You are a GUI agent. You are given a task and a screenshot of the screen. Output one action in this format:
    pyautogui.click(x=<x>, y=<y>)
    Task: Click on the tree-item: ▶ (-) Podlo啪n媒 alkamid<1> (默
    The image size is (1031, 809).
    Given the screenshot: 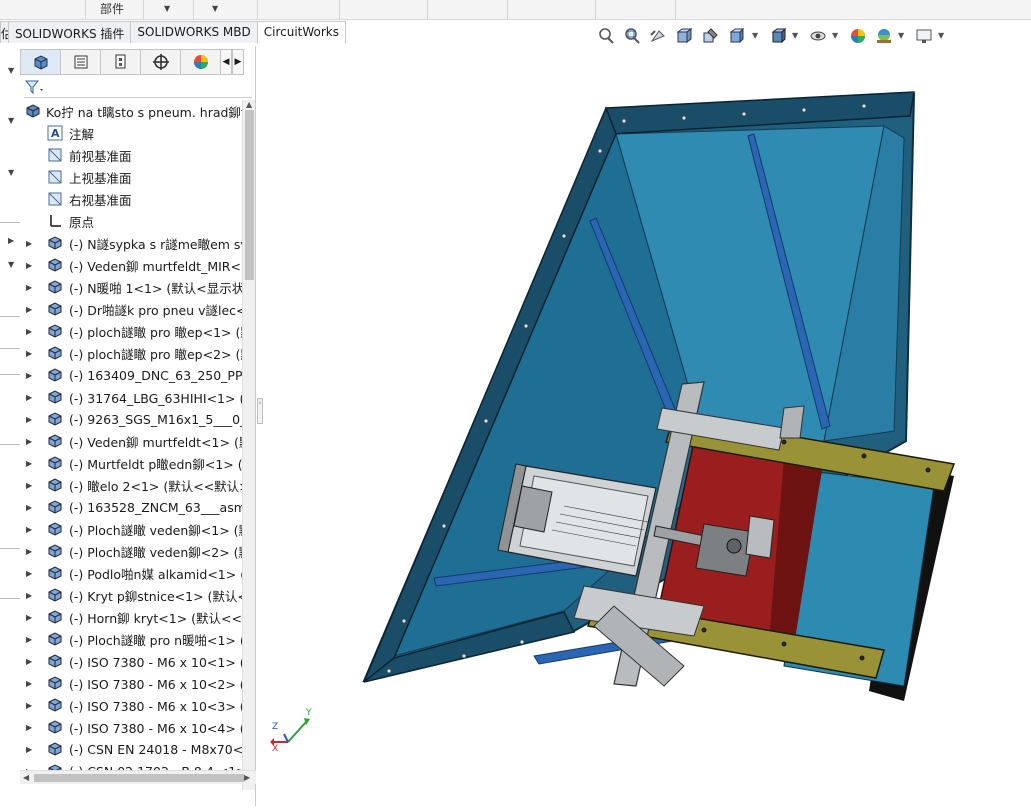 What is the action you would take?
    pyautogui.click(x=131, y=573)
    